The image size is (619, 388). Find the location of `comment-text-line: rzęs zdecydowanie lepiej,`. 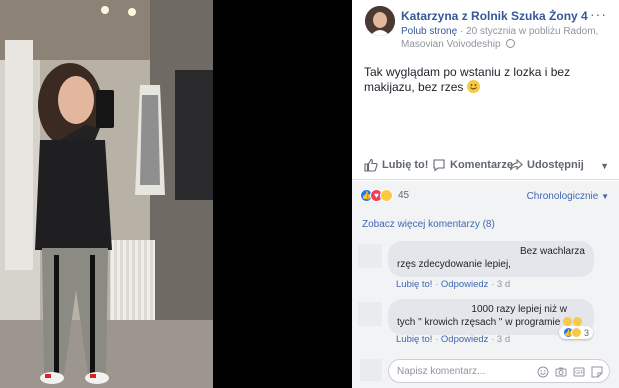

comment-text-line: rzęs zdecydowanie lepiej, is located at coordinates (454, 264).